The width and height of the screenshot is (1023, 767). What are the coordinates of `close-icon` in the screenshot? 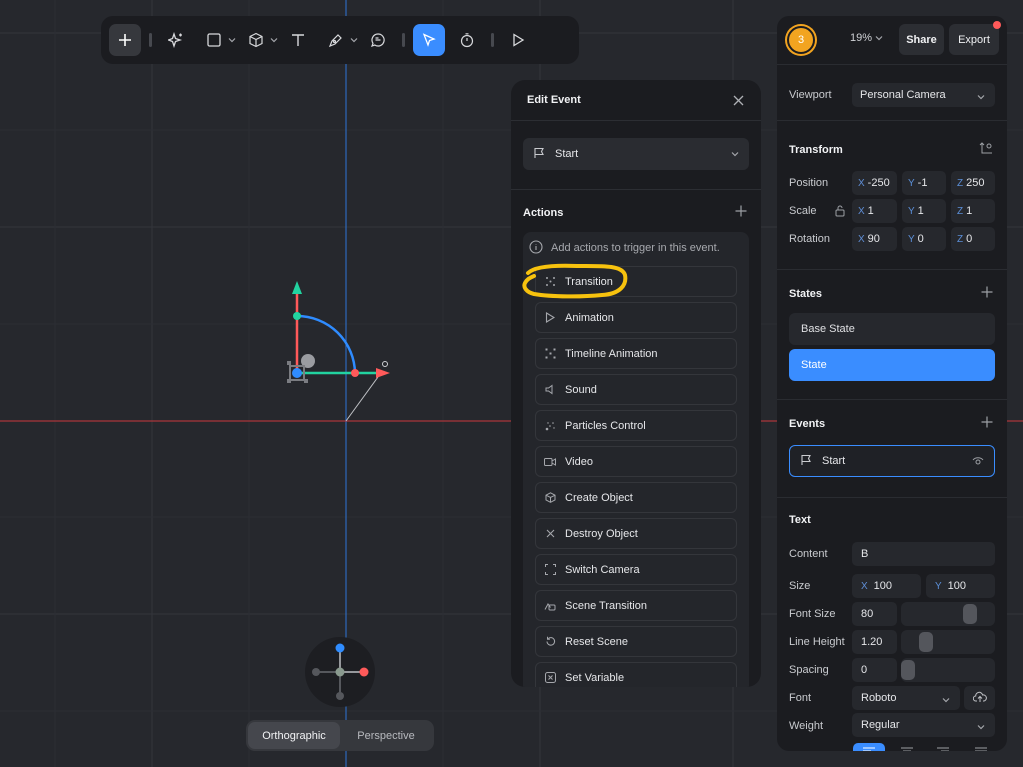 It's located at (738, 100).